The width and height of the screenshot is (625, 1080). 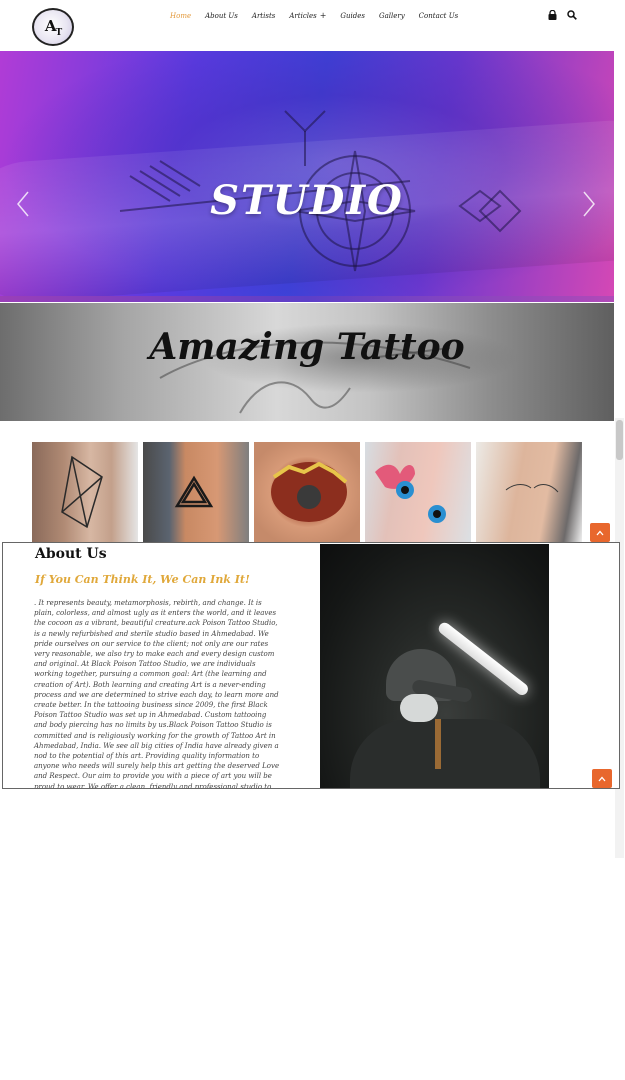 I want to click on photo-shirt, so click(x=445, y=753).